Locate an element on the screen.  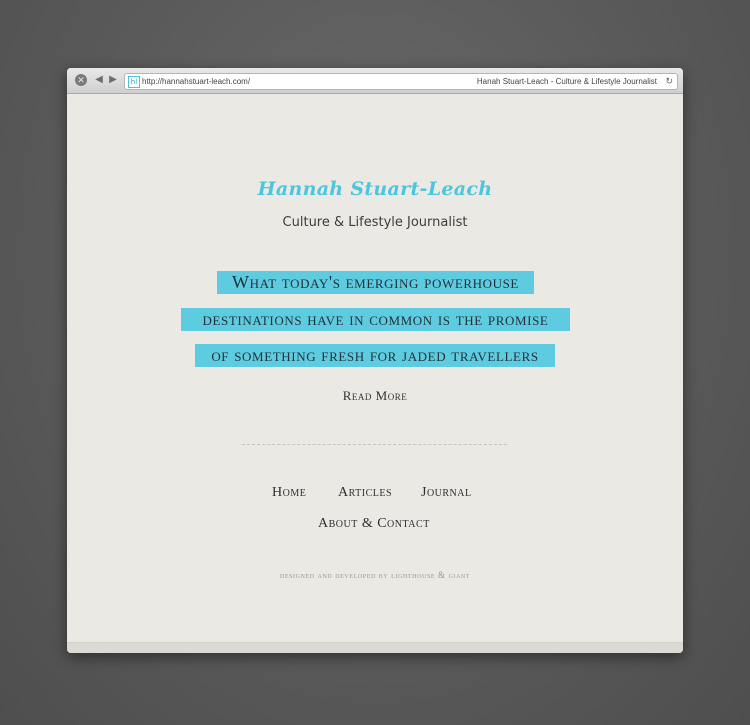
site-name: Hannah Stuart-Leach is located at coordinates (375, 189).